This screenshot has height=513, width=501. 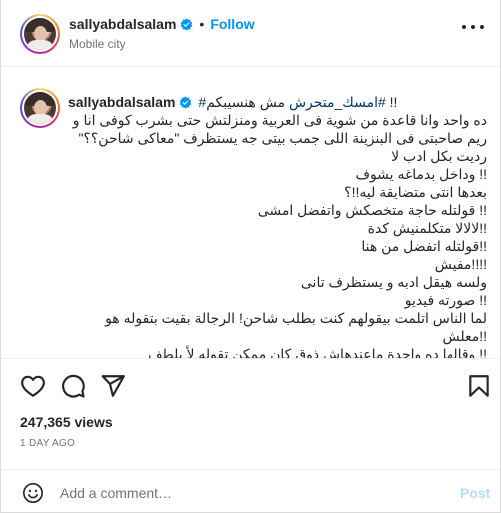 I want to click on more-options-icon, so click(x=473, y=28).